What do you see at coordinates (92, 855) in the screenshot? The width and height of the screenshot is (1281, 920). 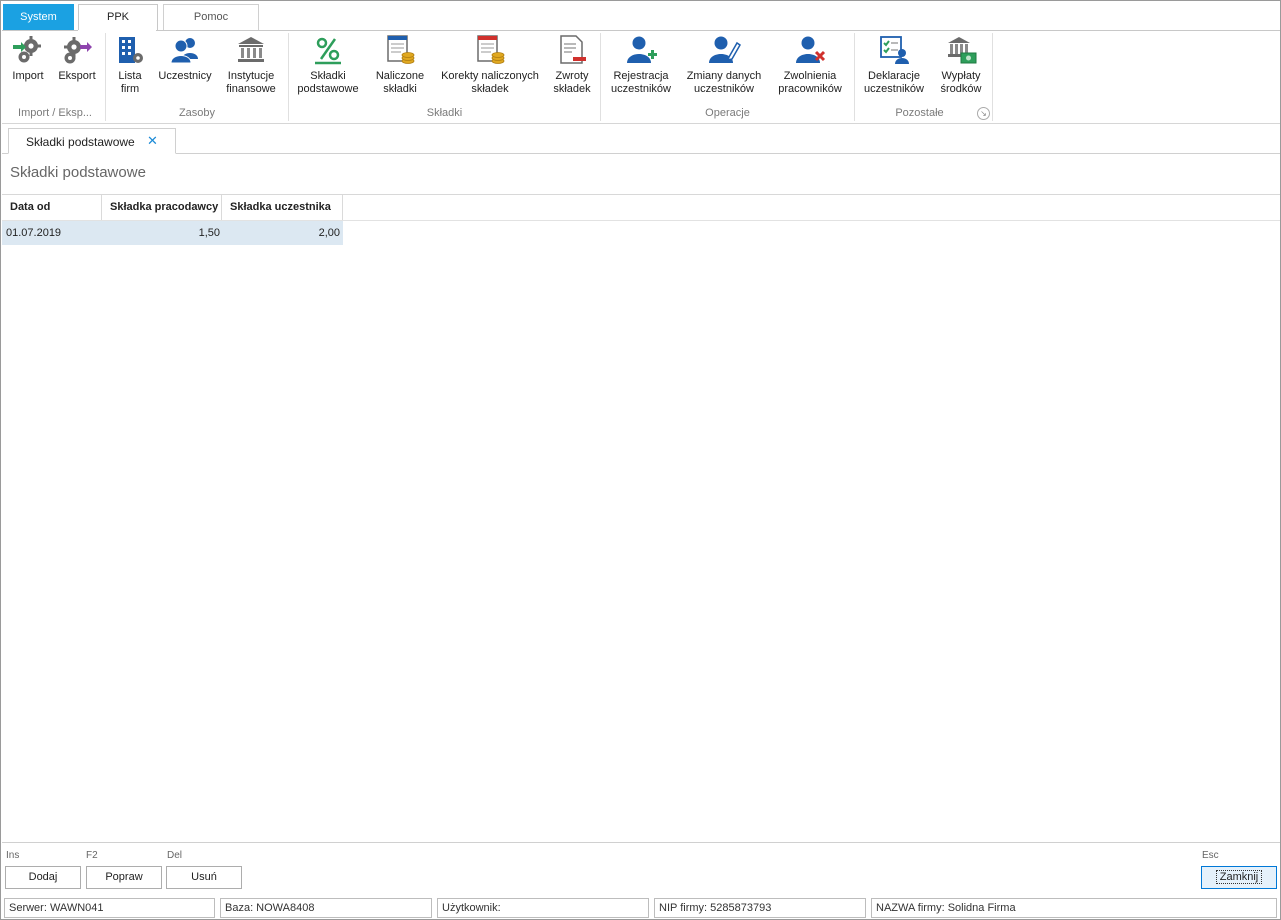 I see `hint-f2: F2` at bounding box center [92, 855].